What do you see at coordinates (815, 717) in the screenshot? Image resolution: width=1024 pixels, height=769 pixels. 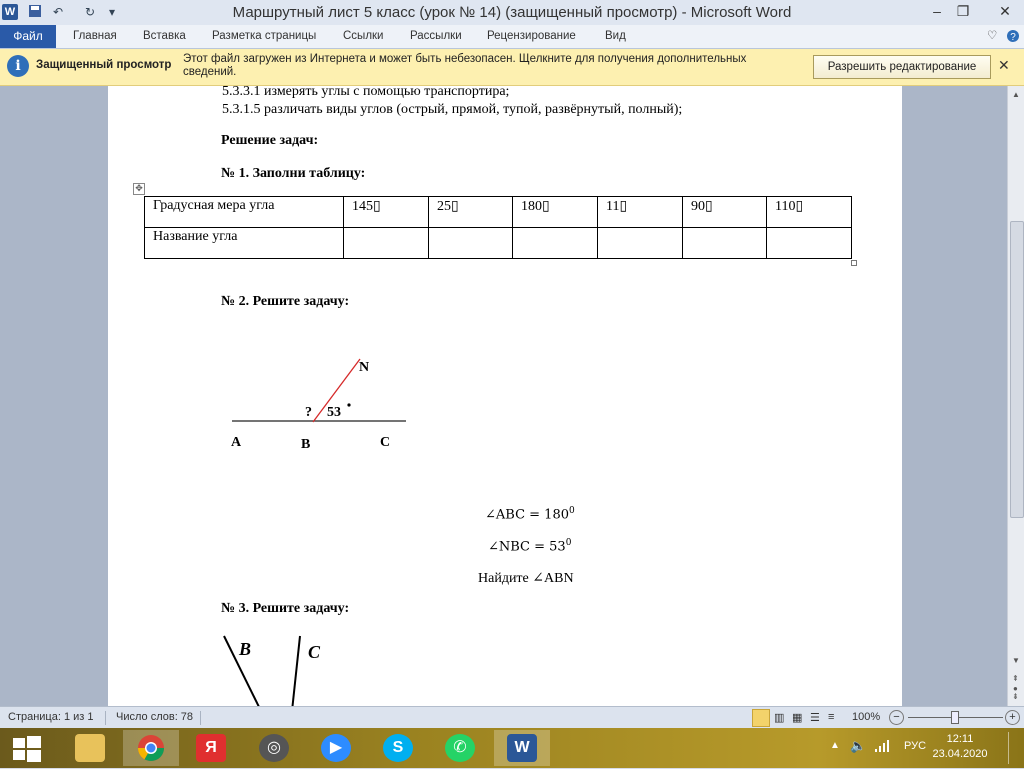 I see `outline-view-icon: ☰` at bounding box center [815, 717].